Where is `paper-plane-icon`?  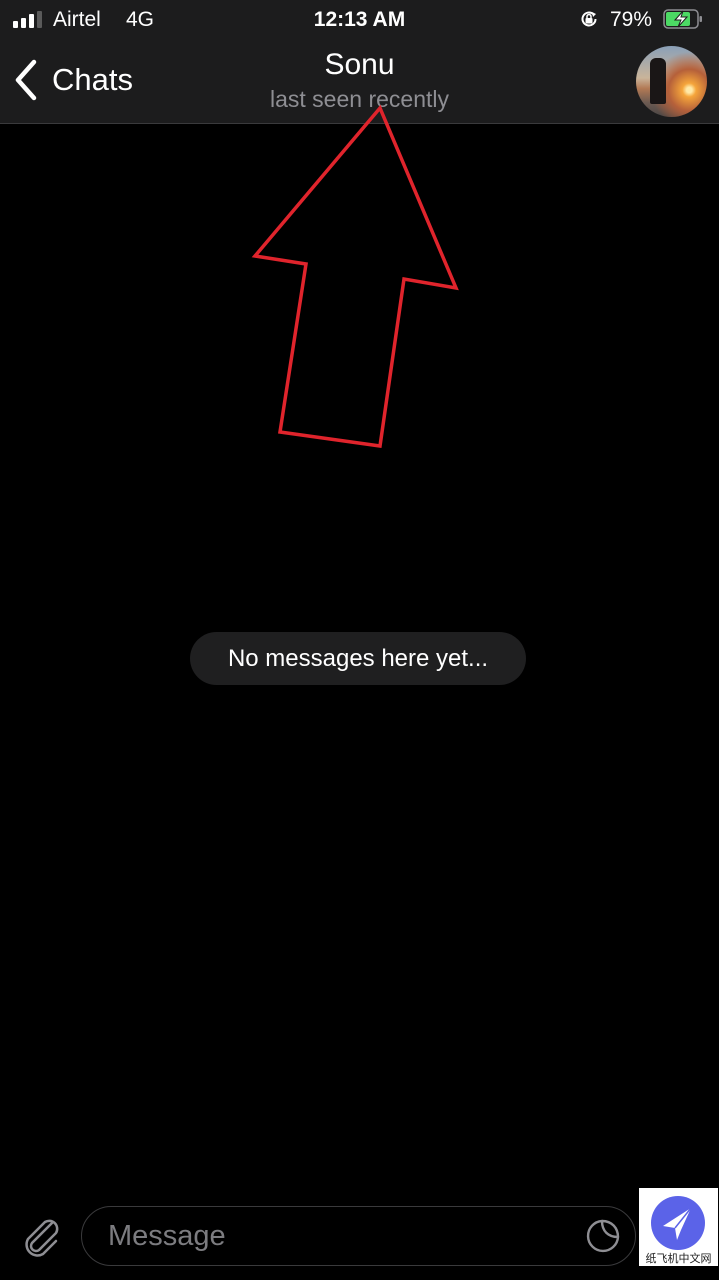
paper-plane-icon is located at coordinates (678, 1223).